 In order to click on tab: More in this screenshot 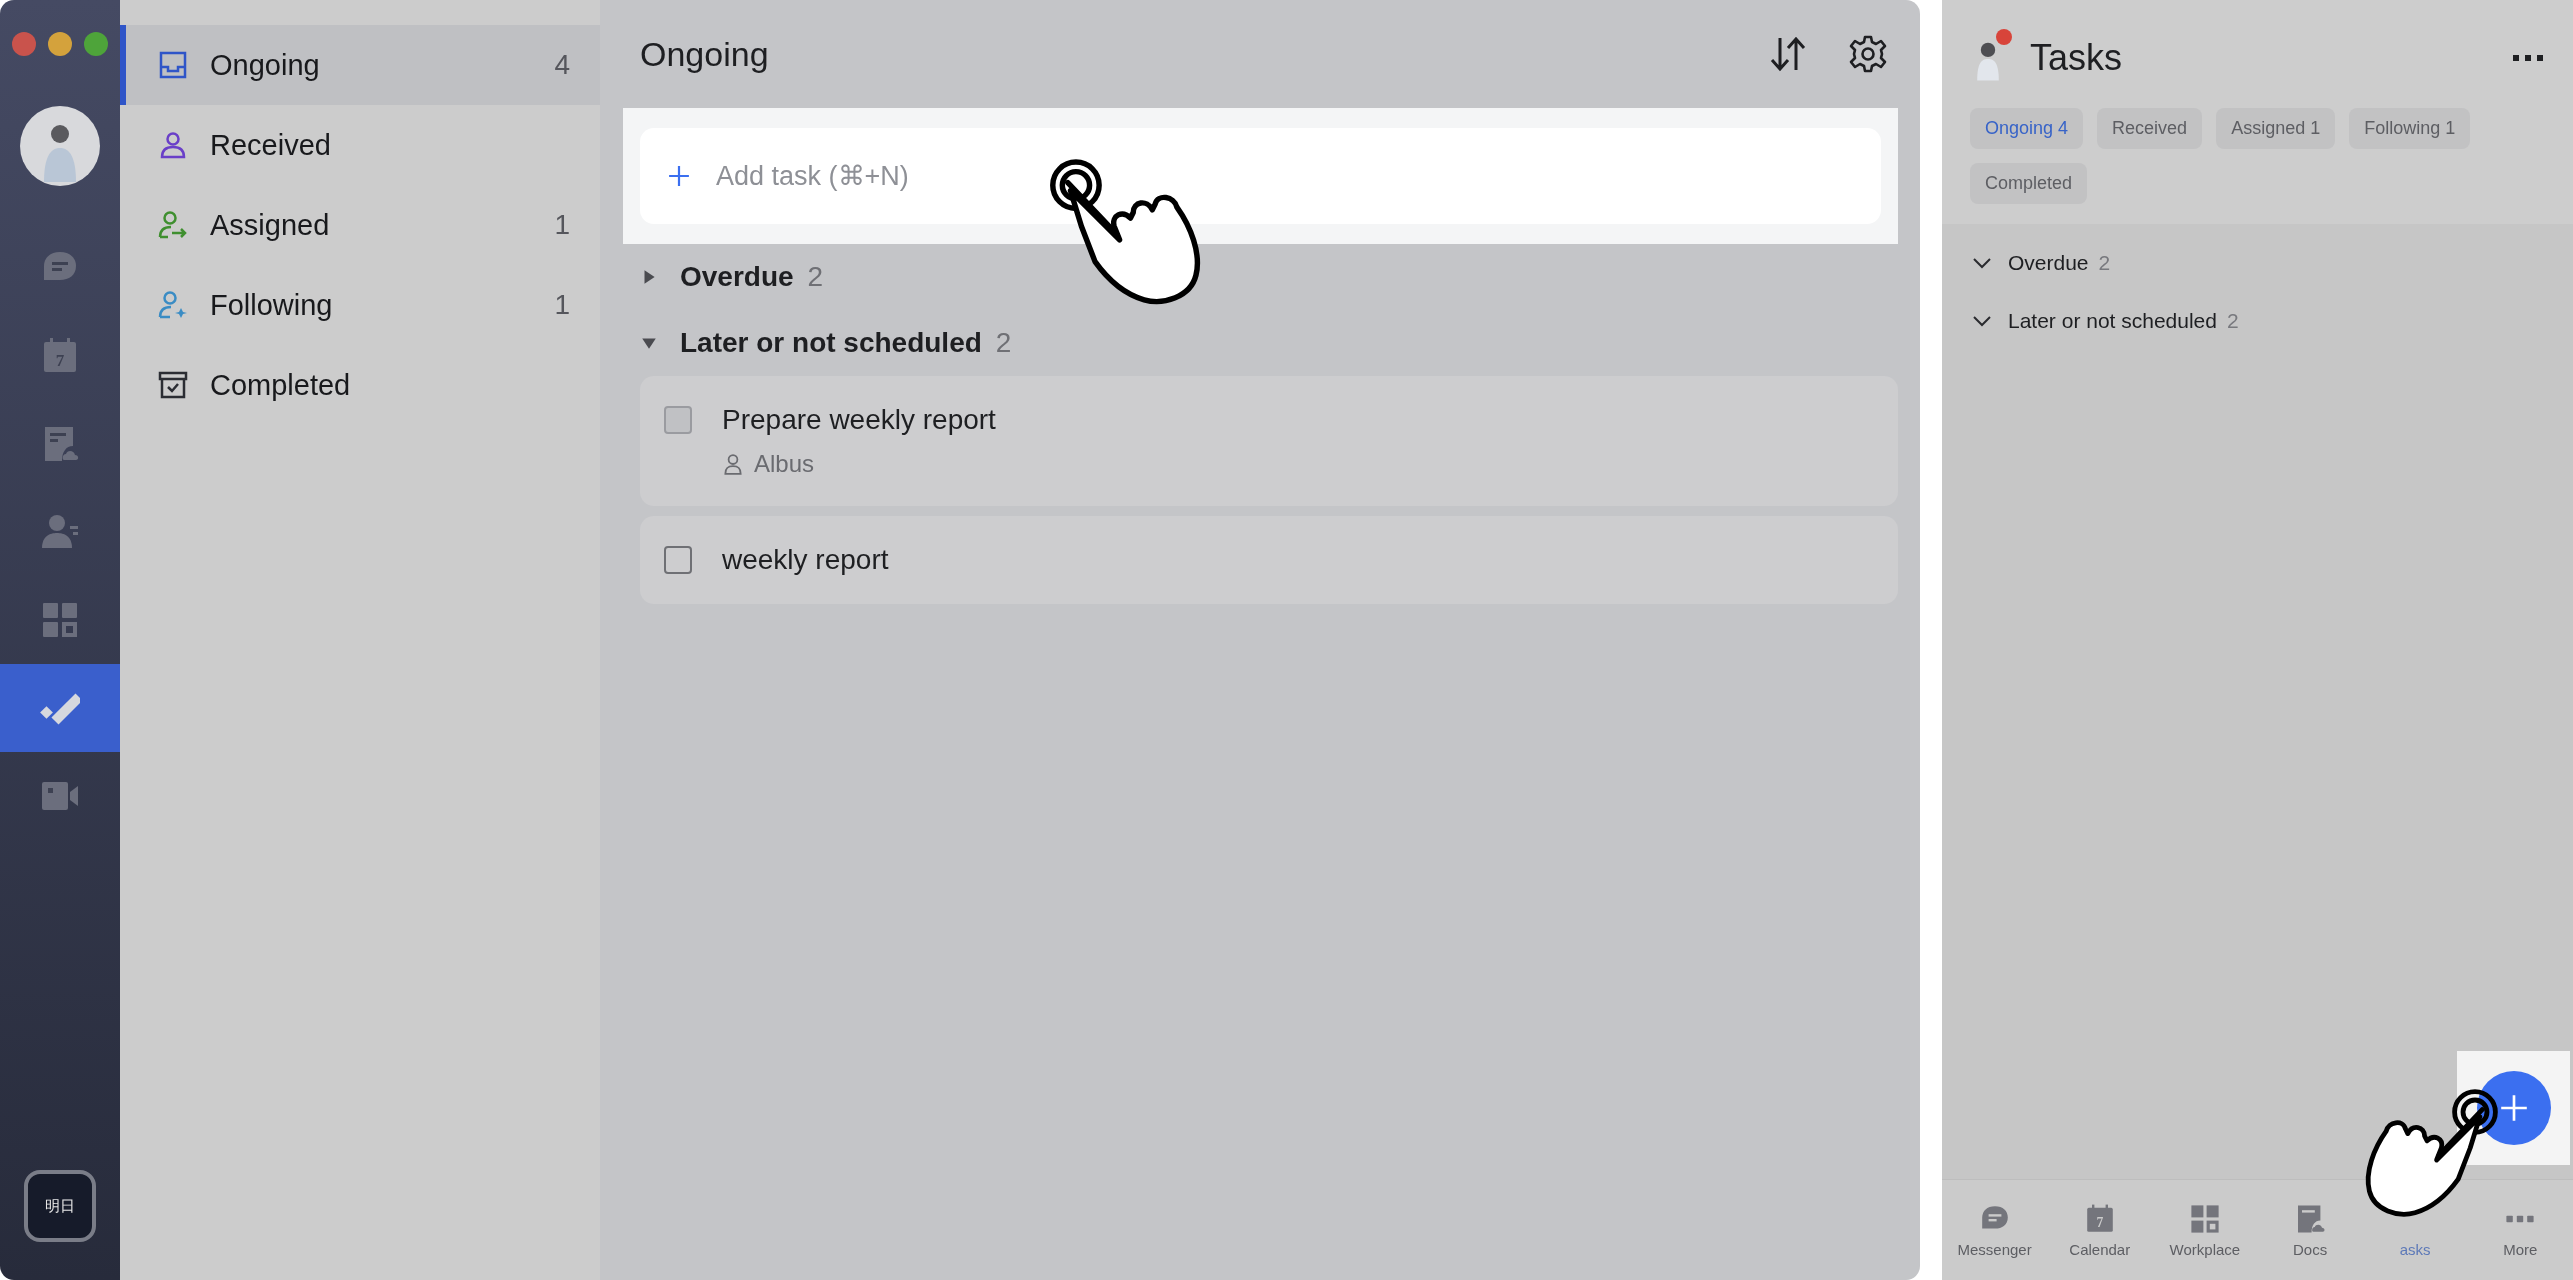, I will do `click(2520, 1230)`.